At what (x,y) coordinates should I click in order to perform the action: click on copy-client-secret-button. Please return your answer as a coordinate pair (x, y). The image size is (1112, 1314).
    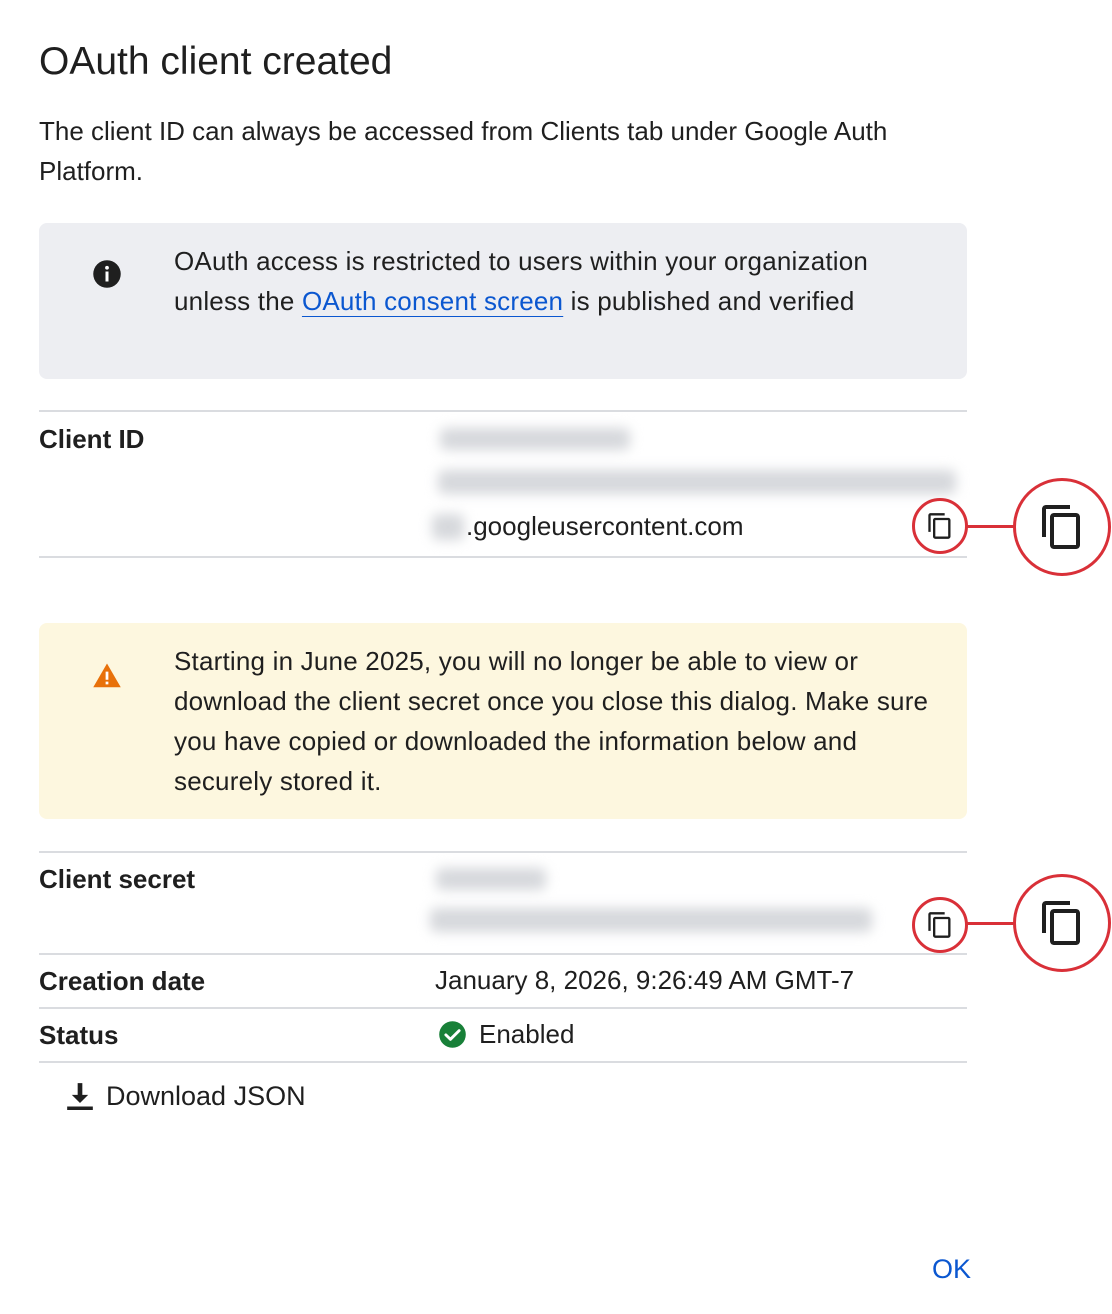
    Looking at the image, I should click on (940, 925).